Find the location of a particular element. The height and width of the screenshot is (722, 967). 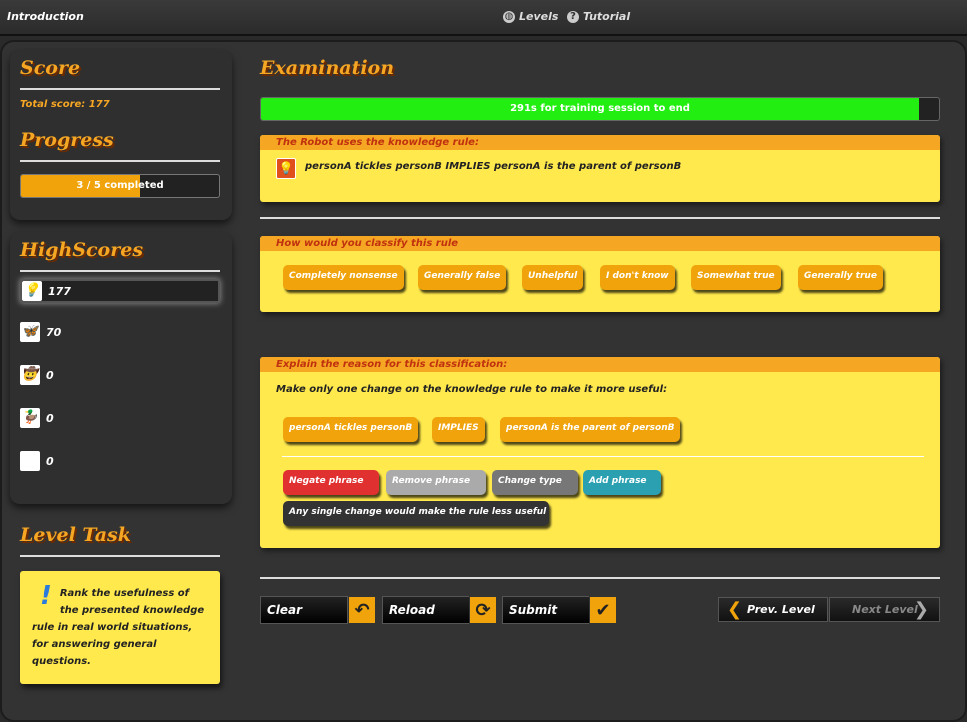

phrase-consequent: personA is the parent of personB is located at coordinates (590, 429).